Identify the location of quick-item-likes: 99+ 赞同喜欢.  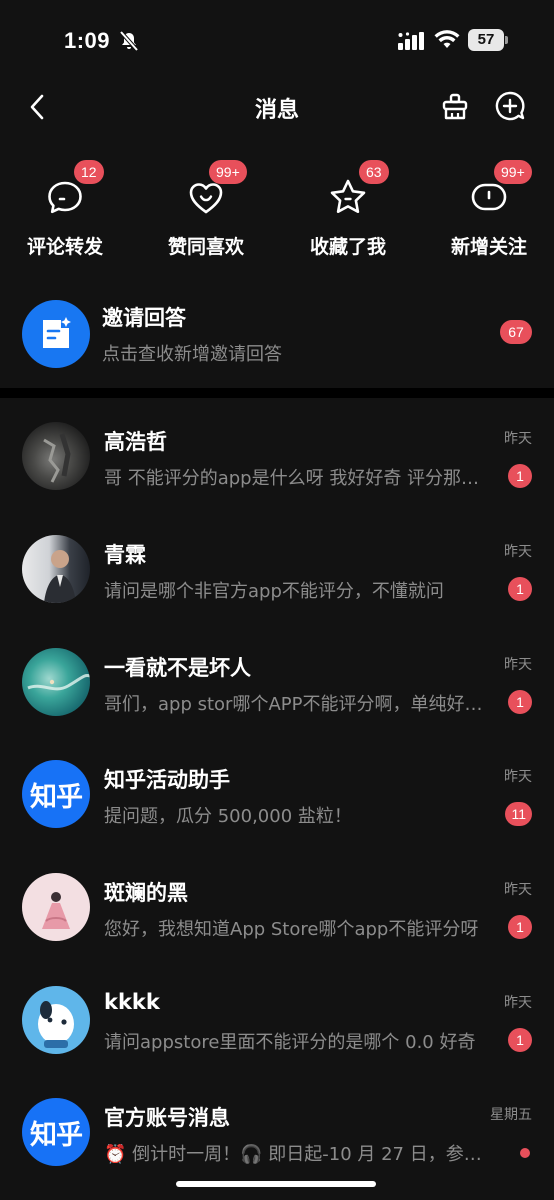
(206, 210).